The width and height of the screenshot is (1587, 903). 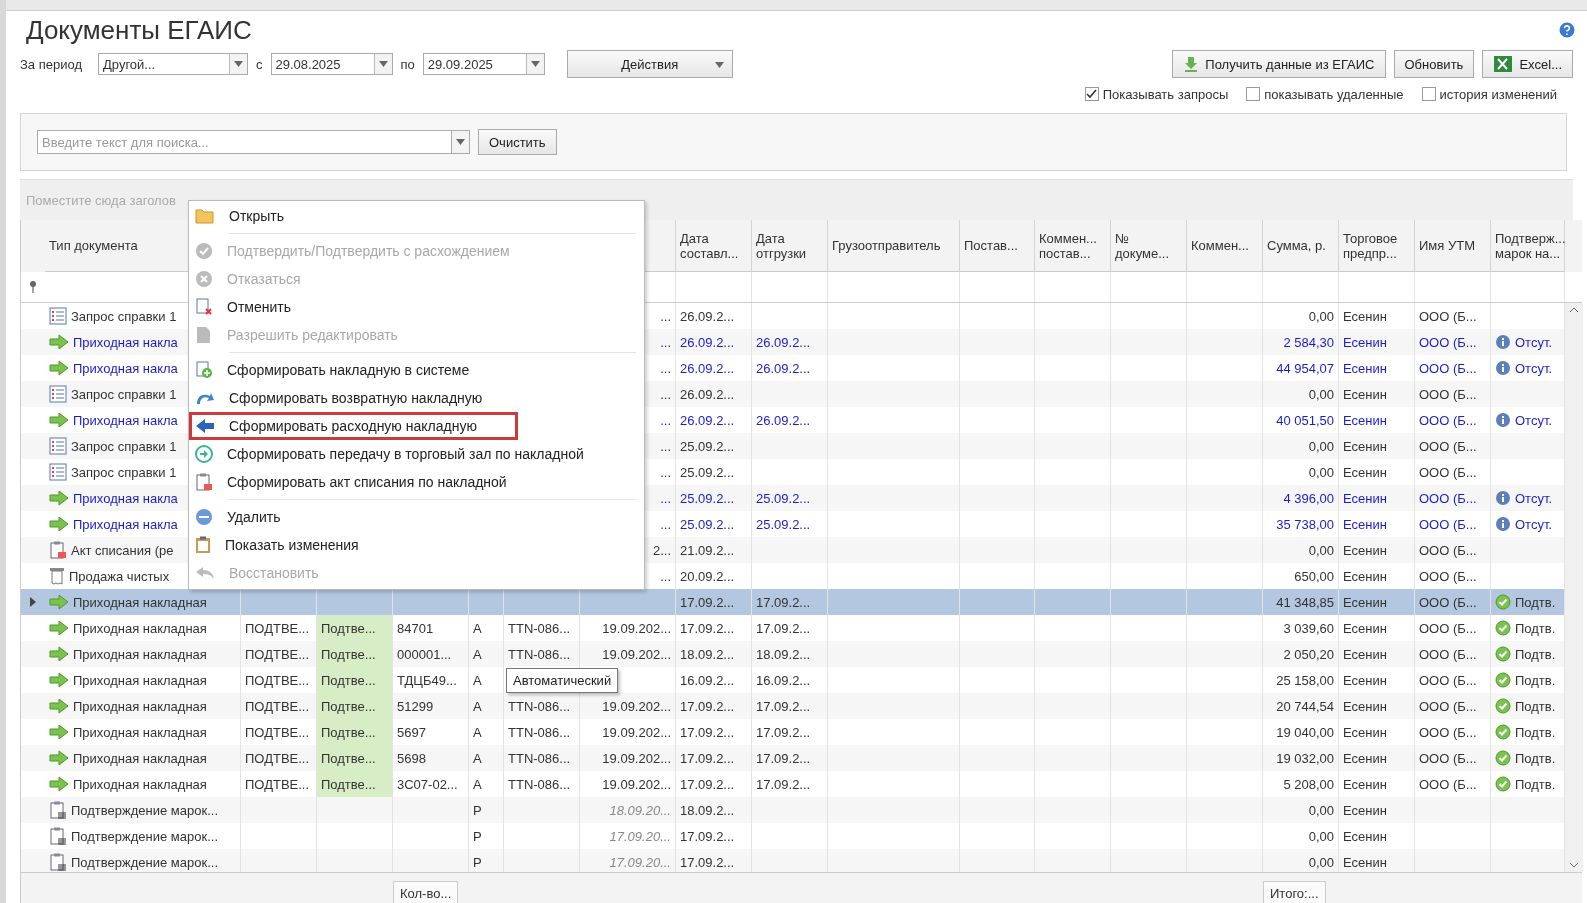 I want to click on tooltip: Автоматический, so click(x=562, y=680).